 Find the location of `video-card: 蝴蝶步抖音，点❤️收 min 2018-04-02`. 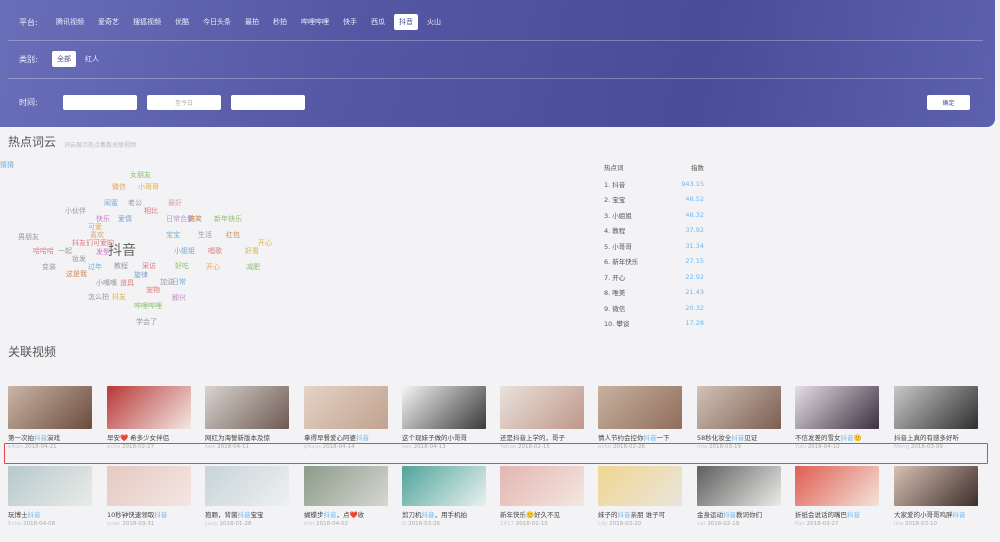

video-card: 蝴蝶步抖音，点❤️收 min 2018-04-02 is located at coordinates (346, 497).